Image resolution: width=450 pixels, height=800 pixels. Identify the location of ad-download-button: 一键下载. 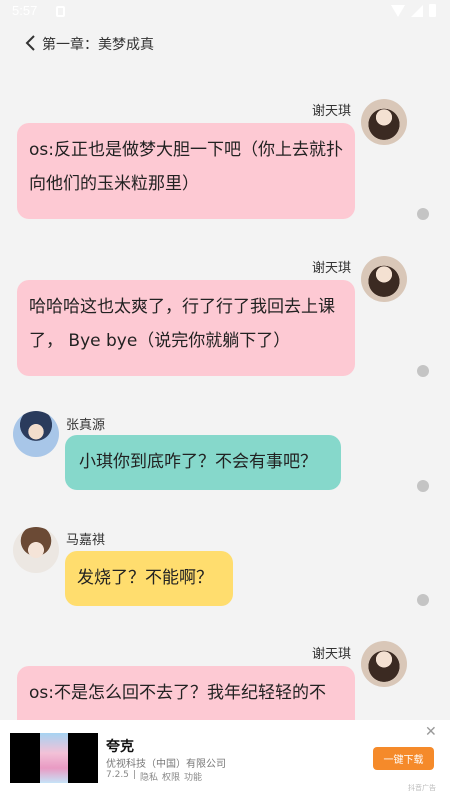
(403, 758).